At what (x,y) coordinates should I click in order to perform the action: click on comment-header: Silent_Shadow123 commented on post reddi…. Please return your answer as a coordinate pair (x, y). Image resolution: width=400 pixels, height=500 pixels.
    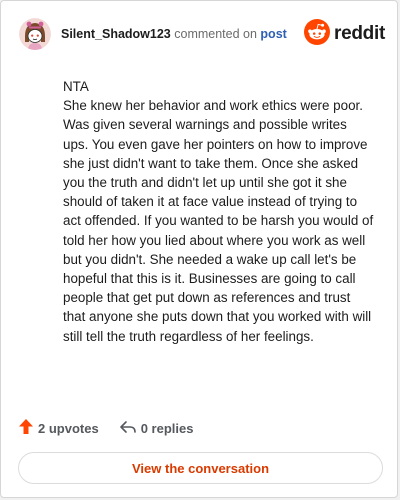
    Looking at the image, I should click on (202, 35).